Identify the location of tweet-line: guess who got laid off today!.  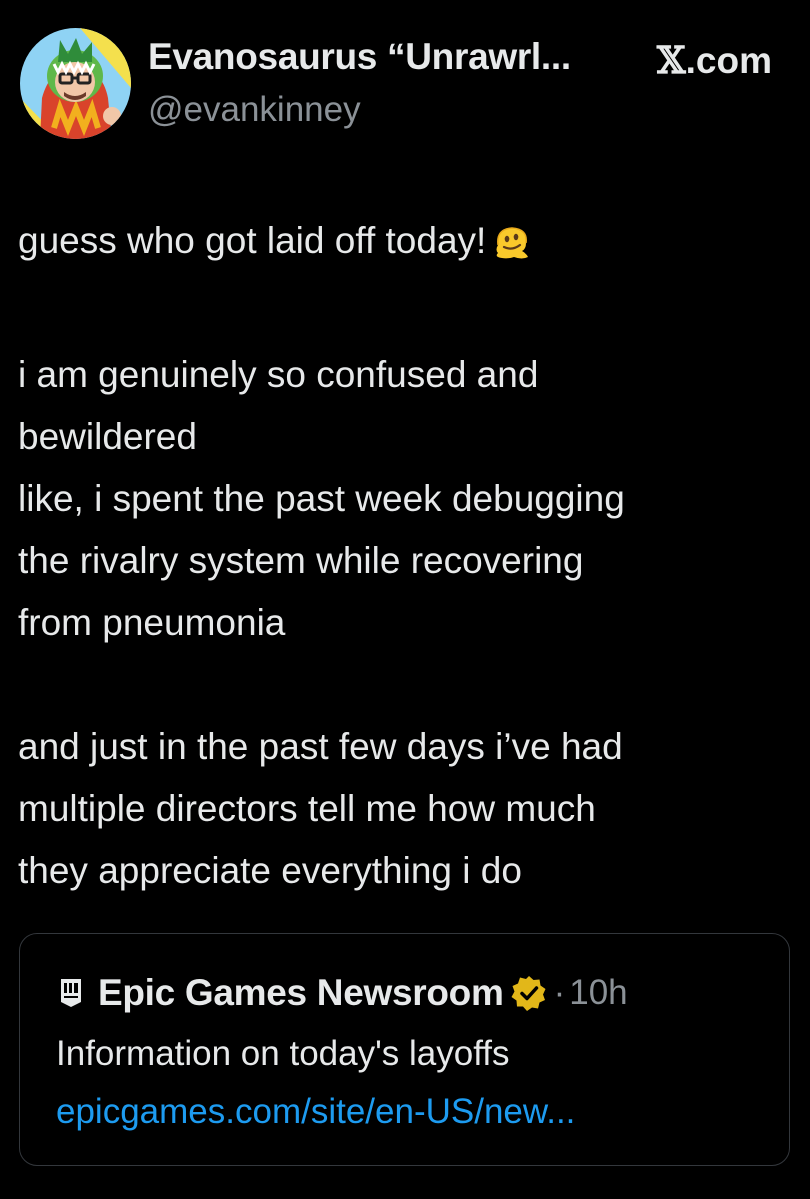
(404, 246).